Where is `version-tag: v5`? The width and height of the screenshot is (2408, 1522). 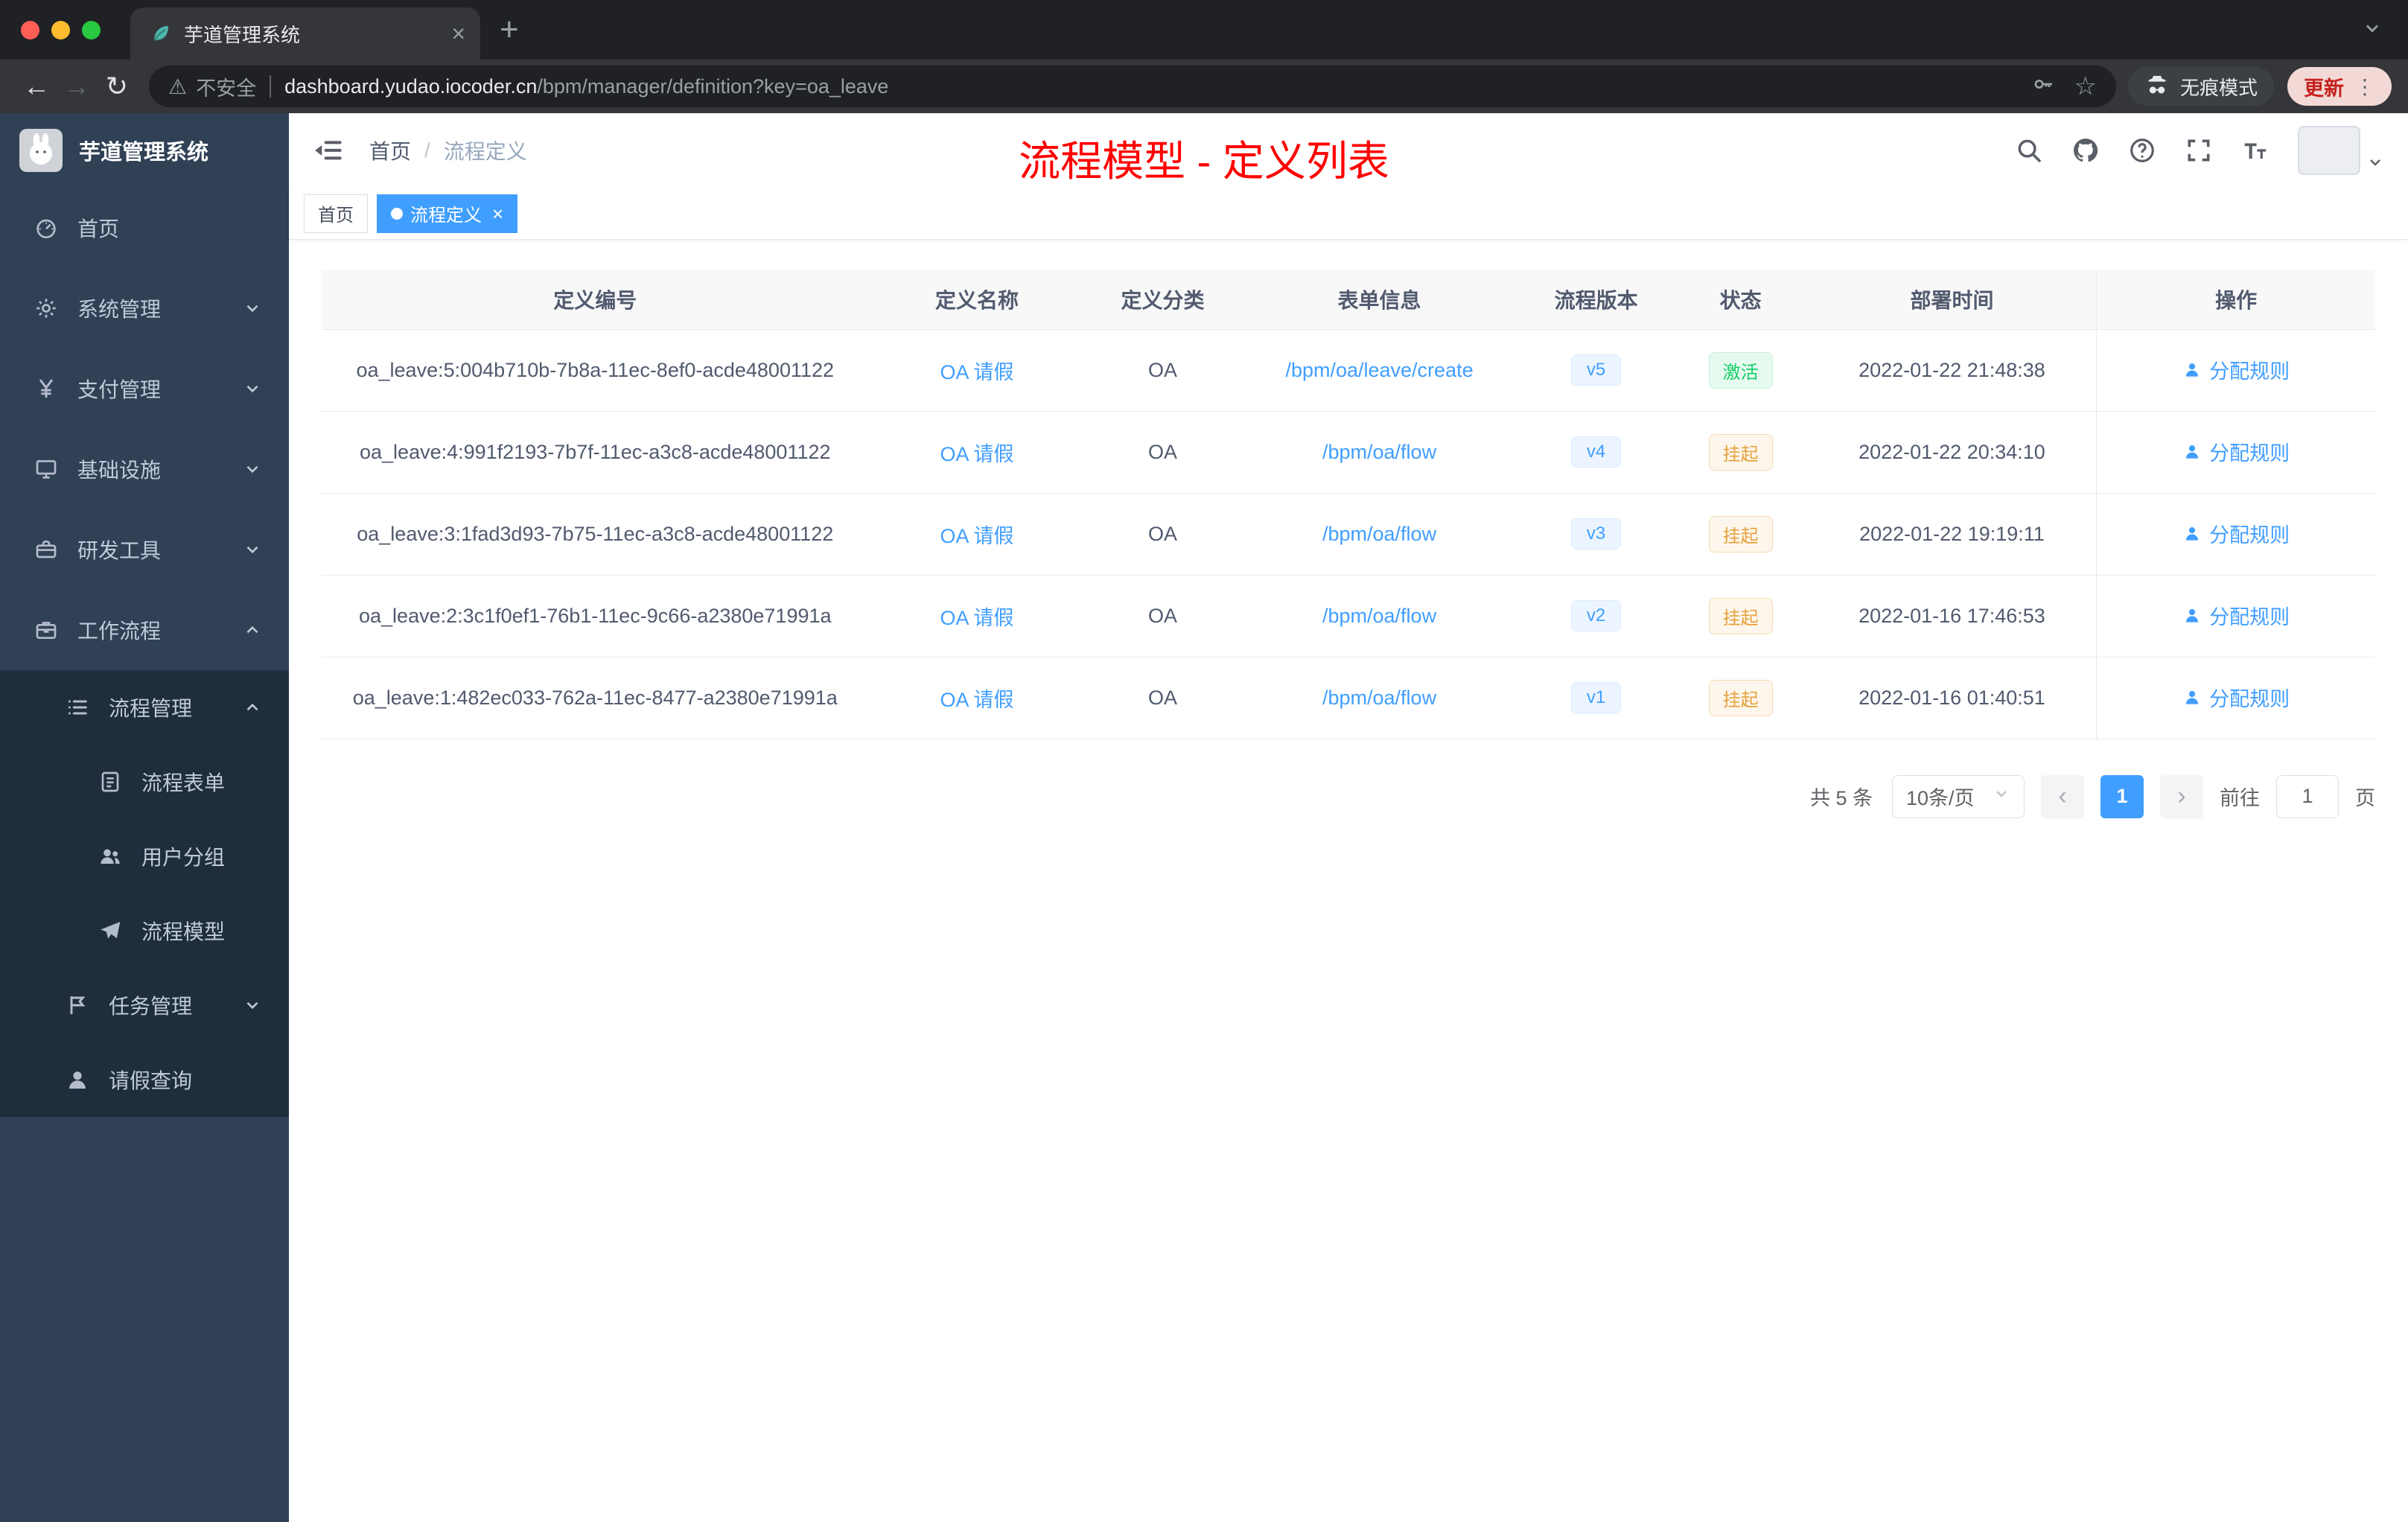 version-tag: v5 is located at coordinates (1596, 370).